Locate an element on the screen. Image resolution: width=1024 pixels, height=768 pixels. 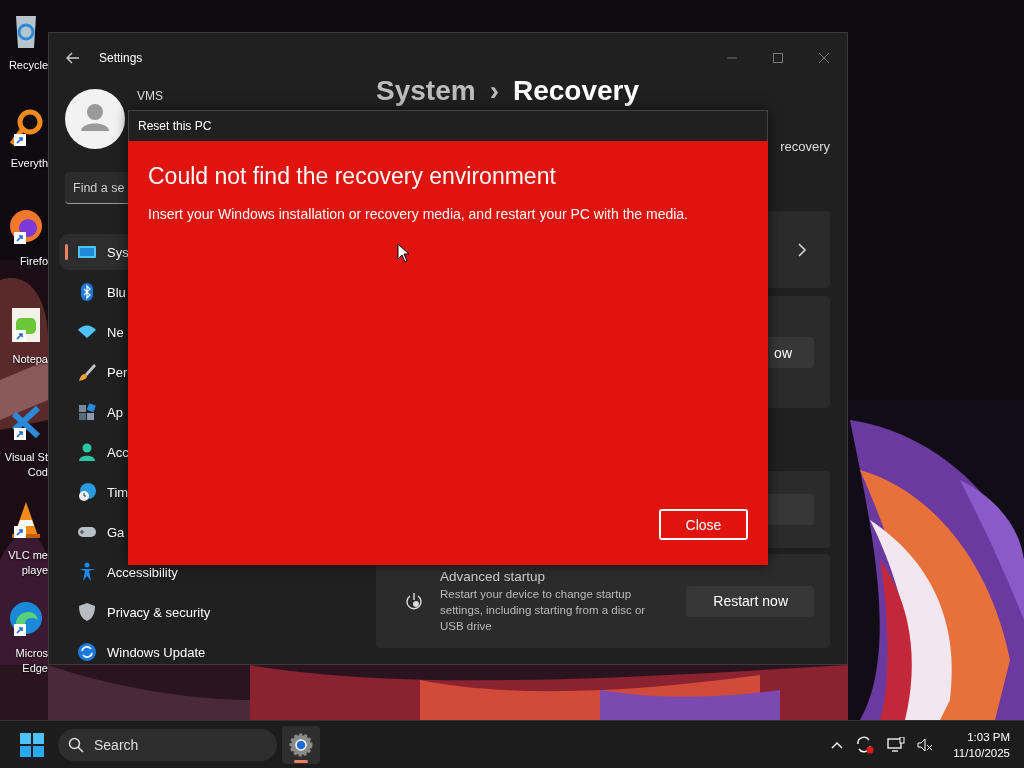
close-icon is located at coordinates (824, 58).